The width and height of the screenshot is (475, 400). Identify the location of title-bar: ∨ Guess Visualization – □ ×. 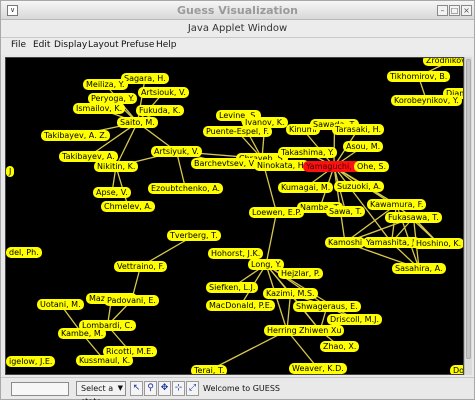
(237, 10).